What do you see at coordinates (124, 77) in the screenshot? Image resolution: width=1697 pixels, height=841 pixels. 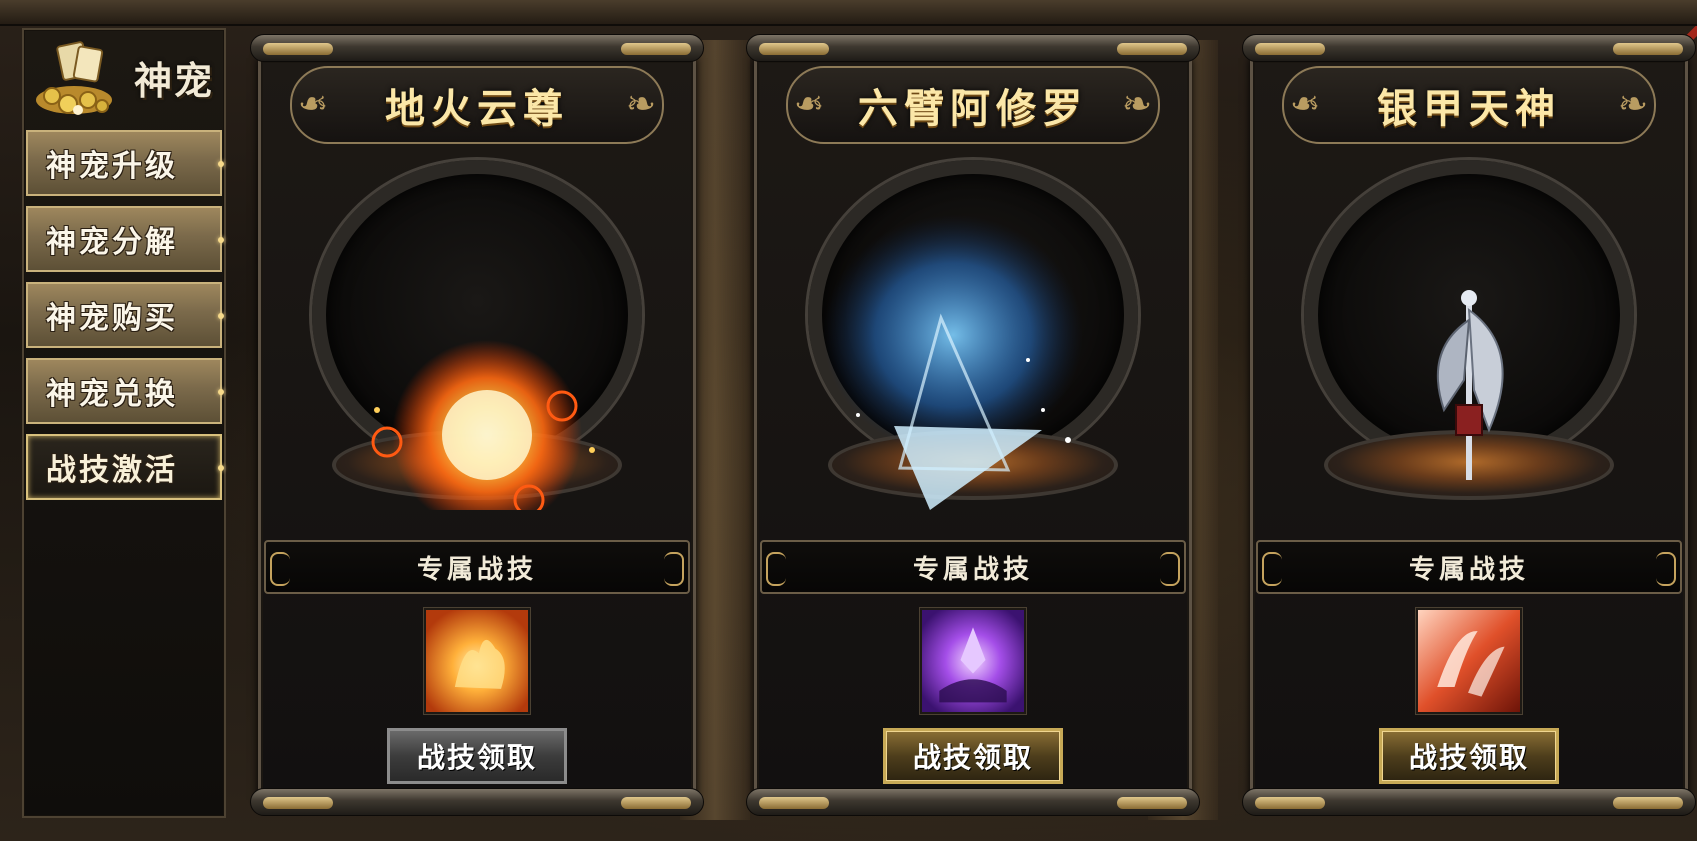 I see `sidebar-header: 神宠` at bounding box center [124, 77].